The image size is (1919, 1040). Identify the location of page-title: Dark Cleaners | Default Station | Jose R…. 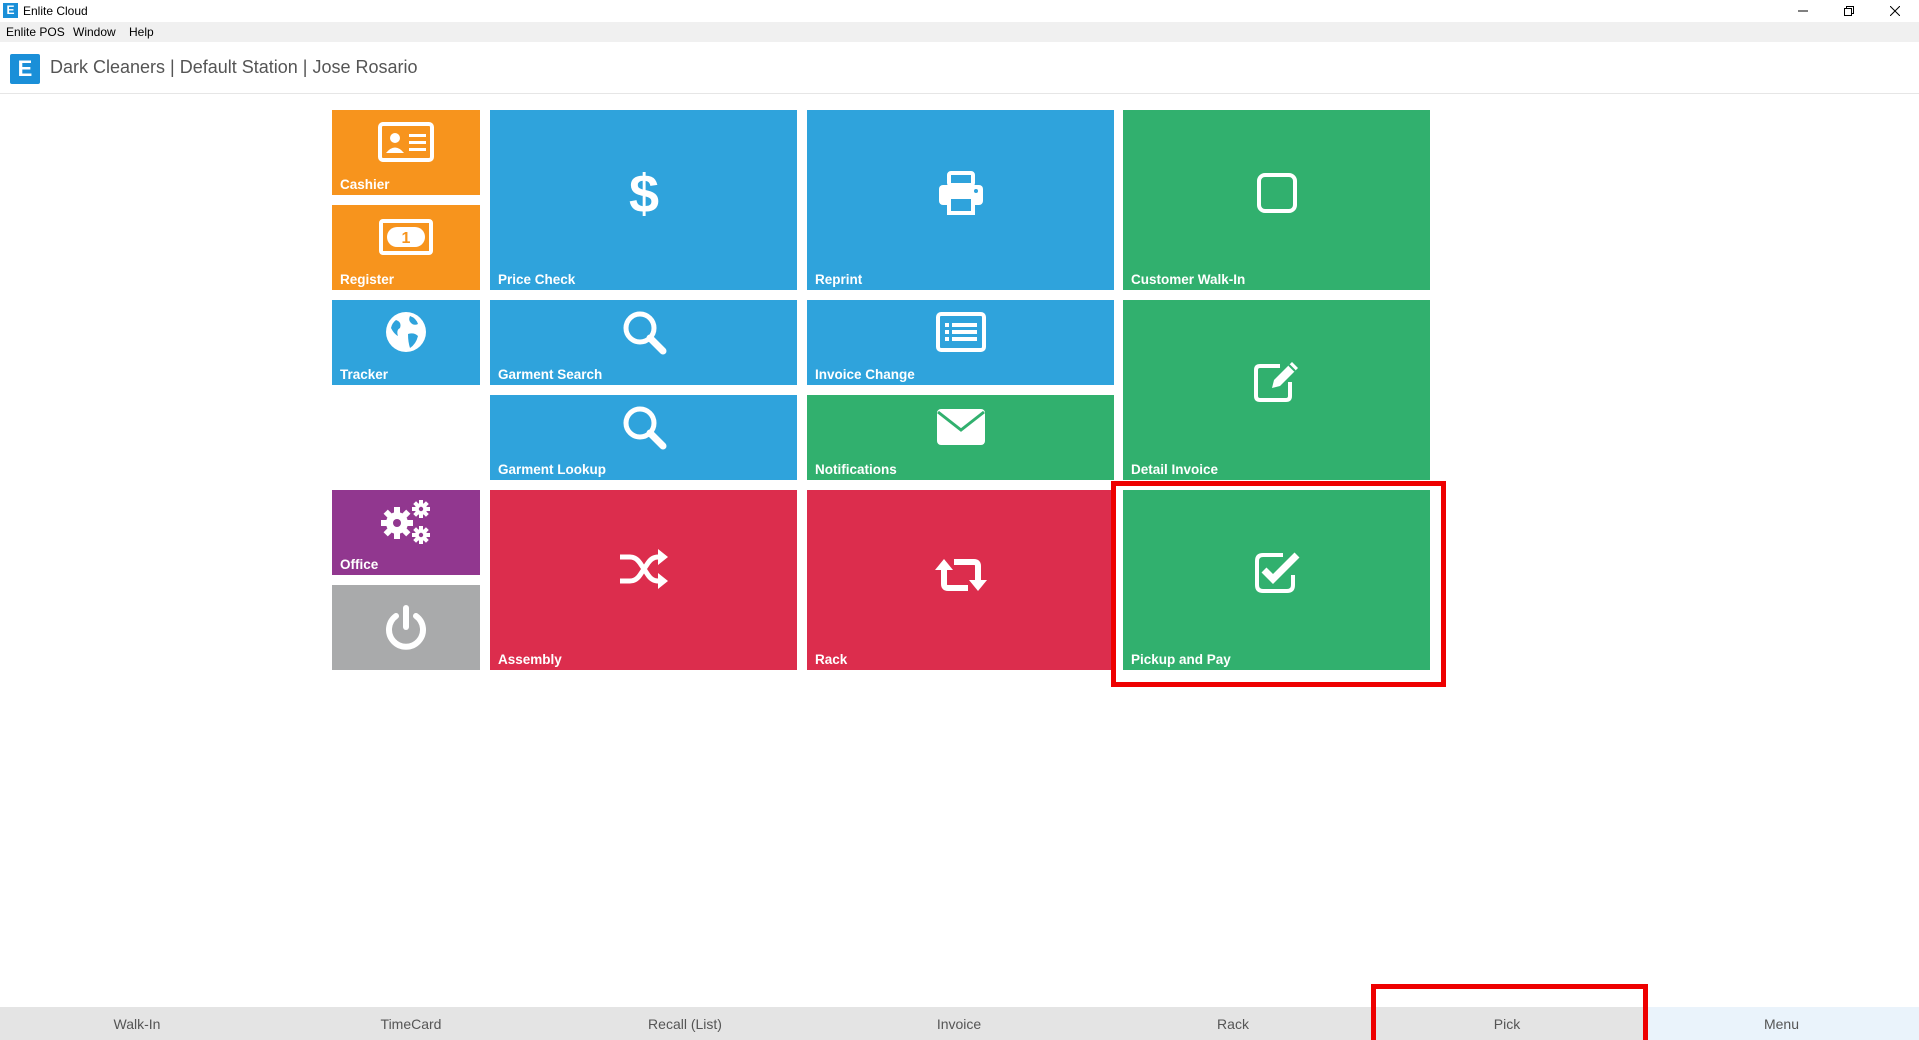
(234, 67).